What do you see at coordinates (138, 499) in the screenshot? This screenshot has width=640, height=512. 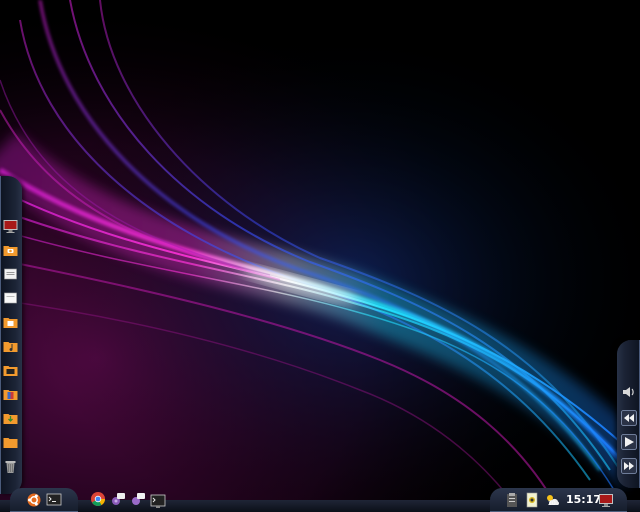 I see `empathy-icon` at bounding box center [138, 499].